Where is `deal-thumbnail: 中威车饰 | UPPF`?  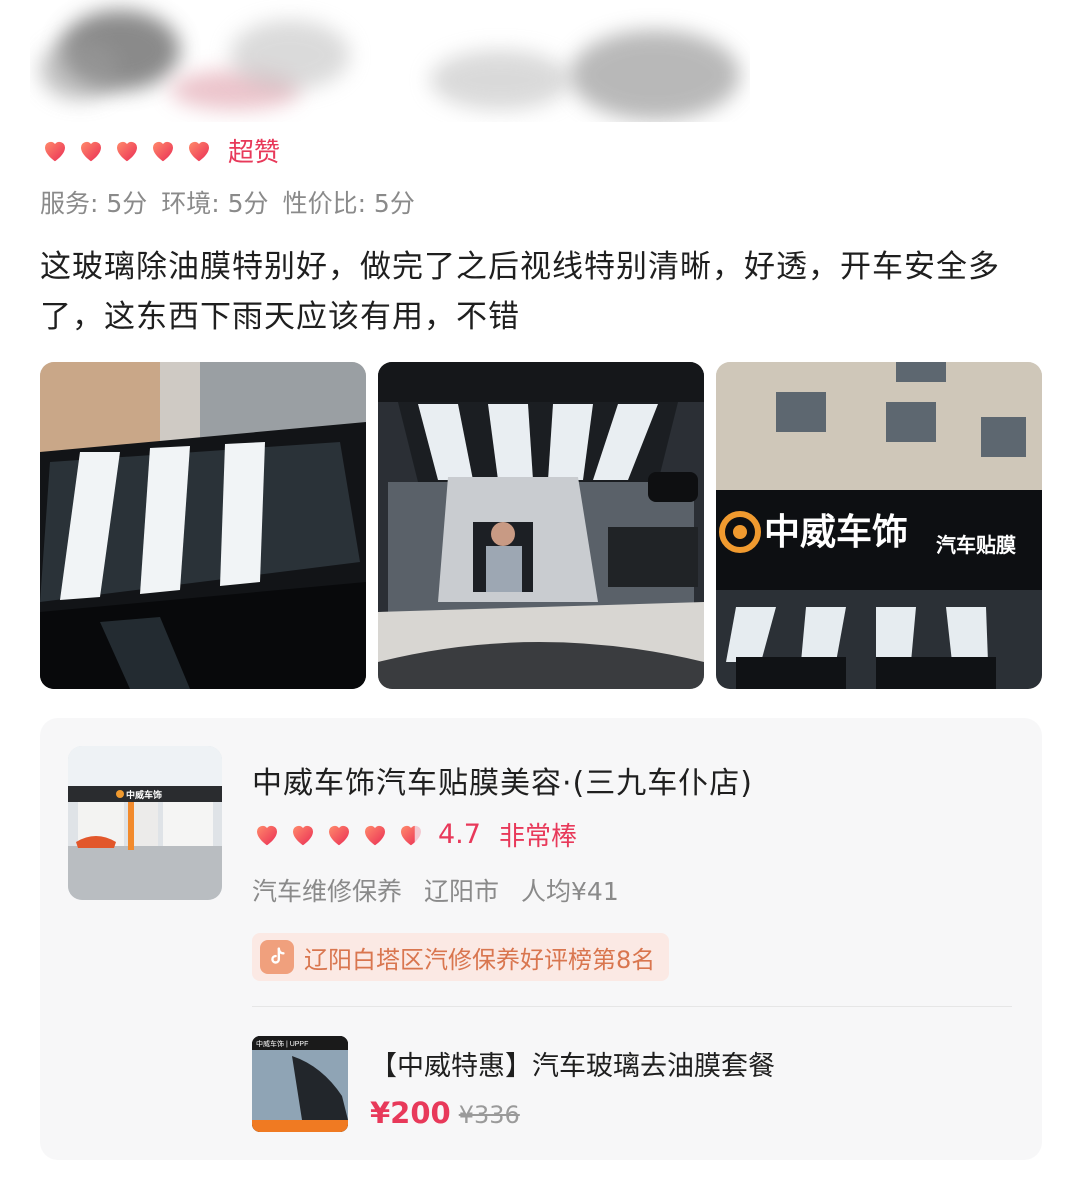 deal-thumbnail: 中威车饰 | UPPF is located at coordinates (300, 1084).